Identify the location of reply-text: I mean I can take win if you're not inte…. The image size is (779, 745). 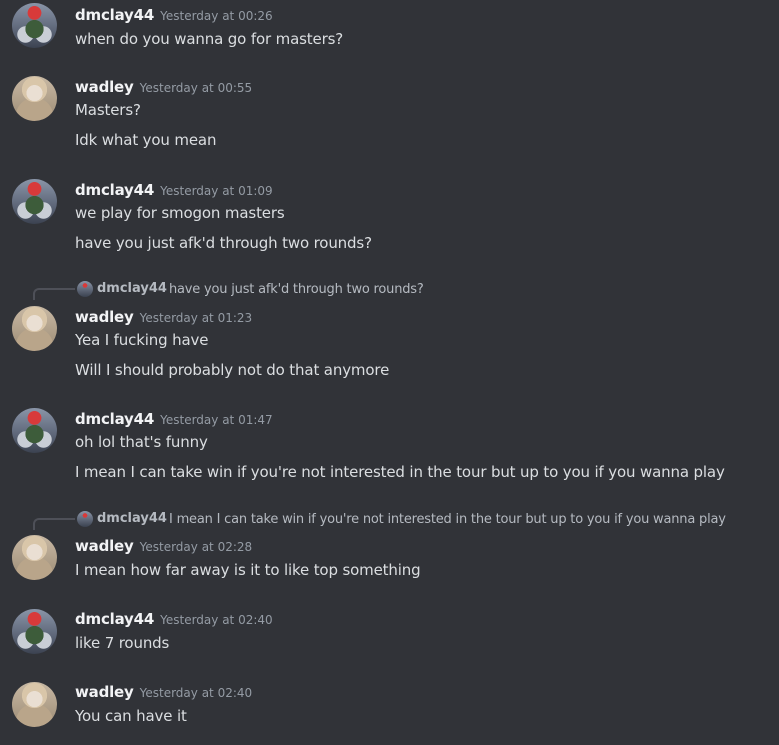
(447, 519).